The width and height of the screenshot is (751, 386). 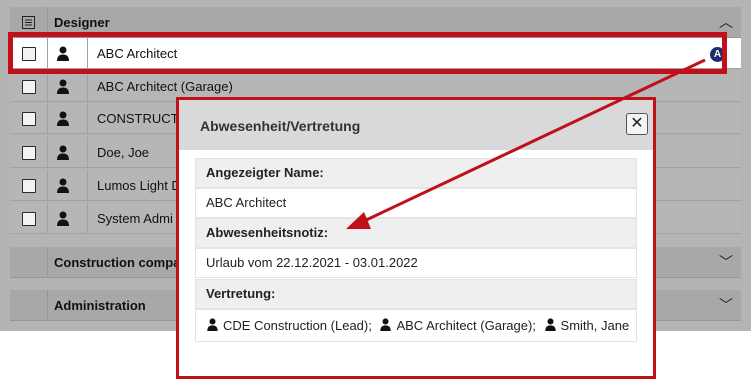 What do you see at coordinates (416, 203) in the screenshot?
I see `display-name-value: ABC Architect` at bounding box center [416, 203].